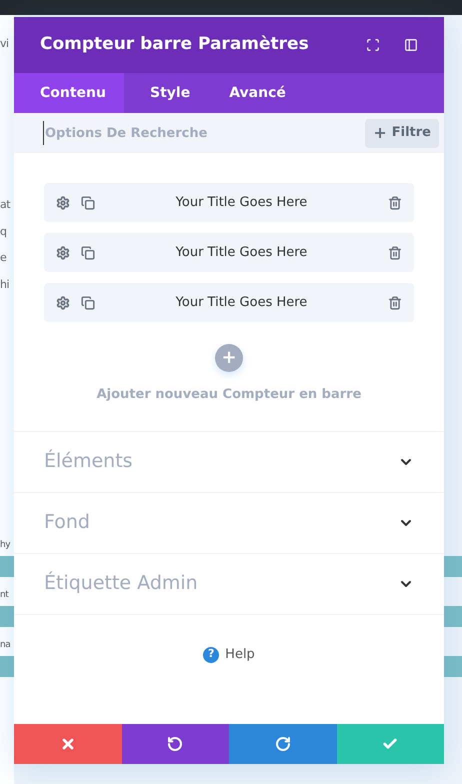 The width and height of the screenshot is (462, 784). What do you see at coordinates (229, 655) in the screenshot?
I see `help-link: ? Help` at bounding box center [229, 655].